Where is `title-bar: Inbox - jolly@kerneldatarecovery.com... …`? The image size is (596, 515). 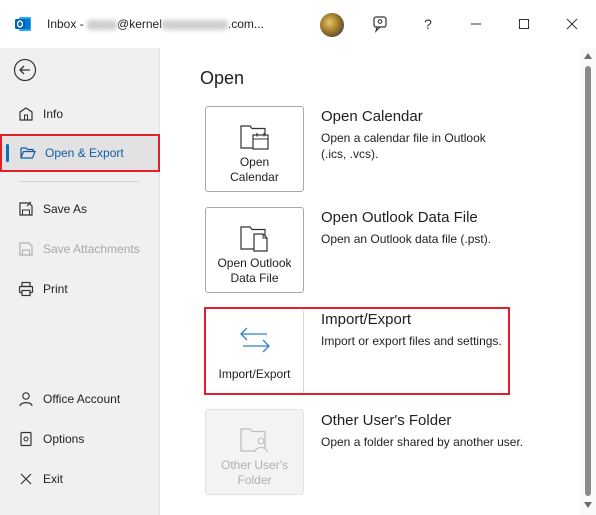
title-bar: Inbox - jolly@kerneldatarecovery.com... … is located at coordinates (298, 24).